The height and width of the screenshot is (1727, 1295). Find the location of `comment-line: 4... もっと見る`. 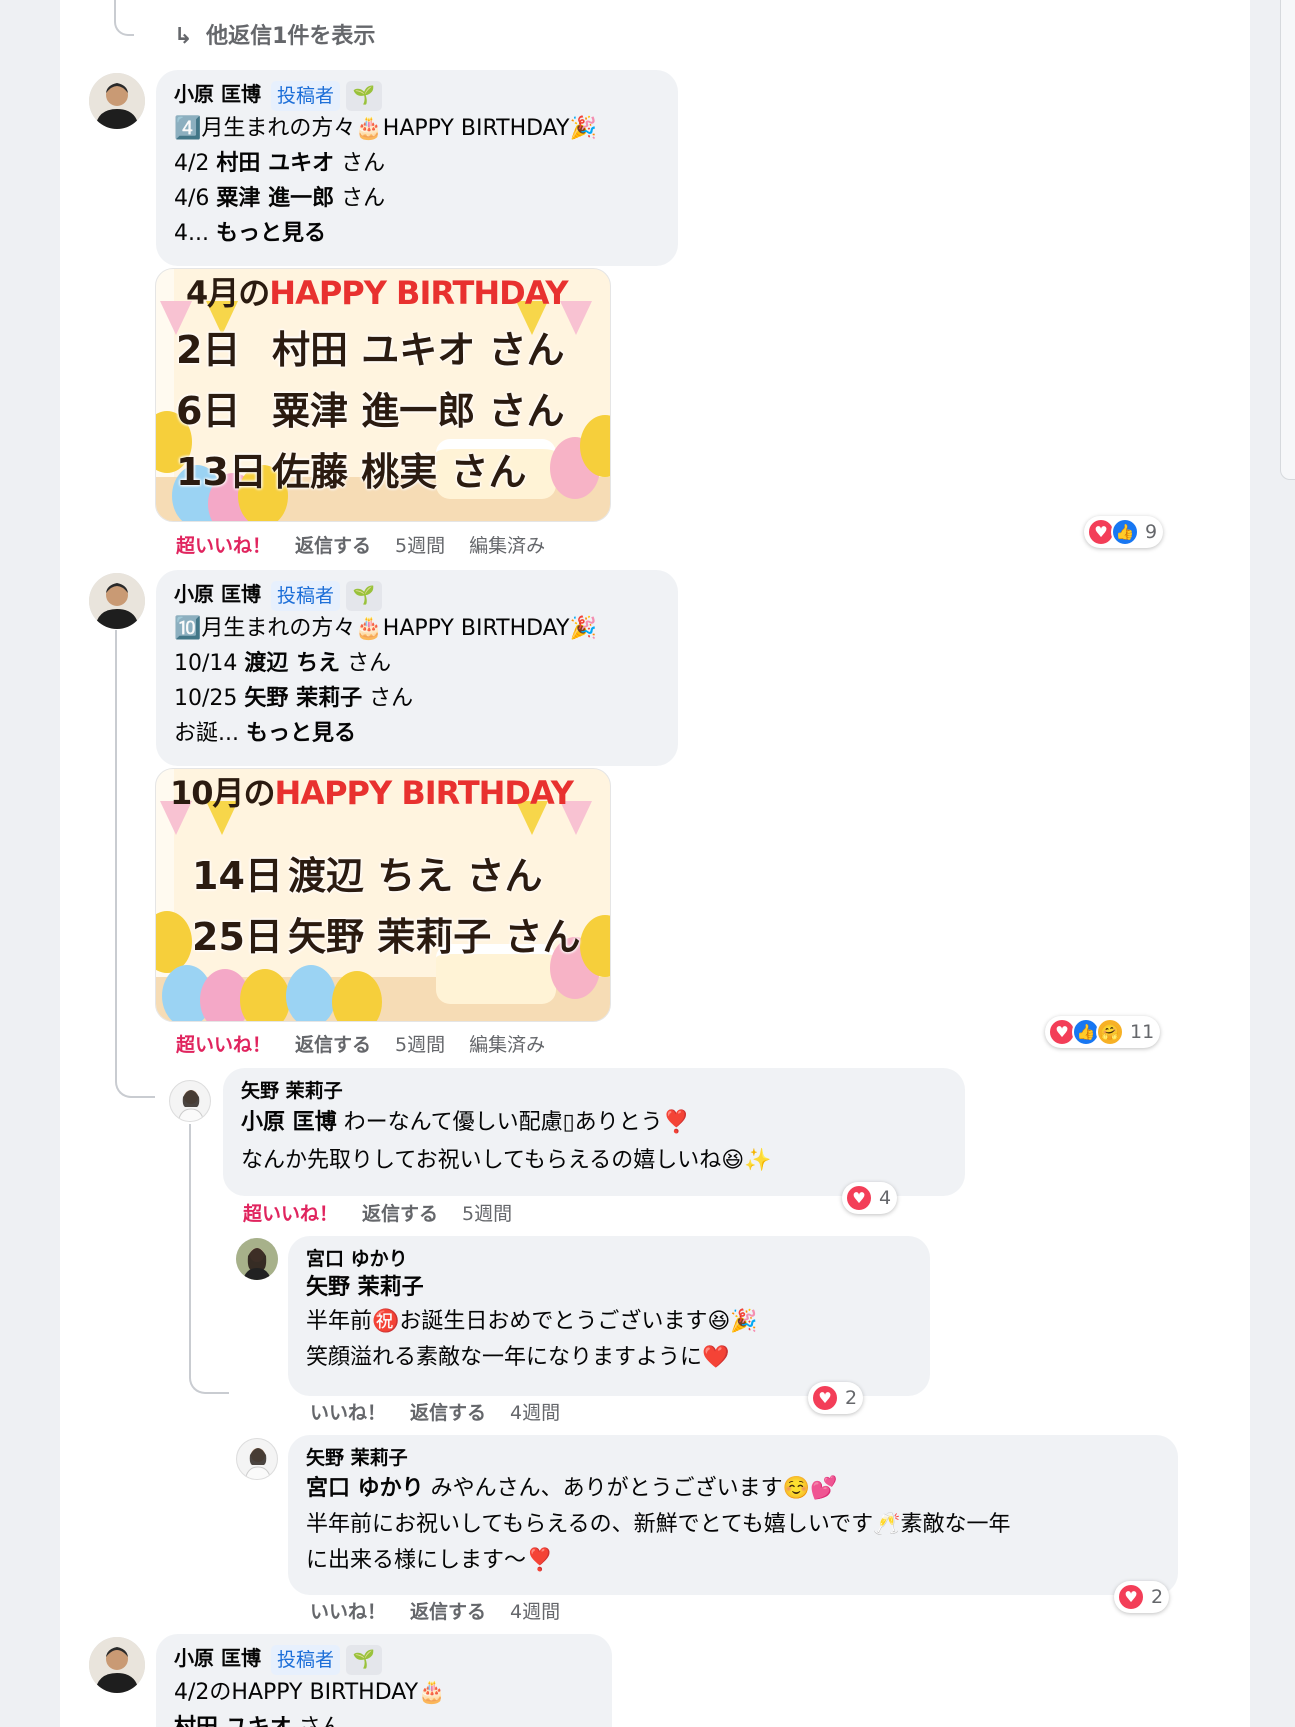

comment-line: 4... もっと見る is located at coordinates (250, 233).